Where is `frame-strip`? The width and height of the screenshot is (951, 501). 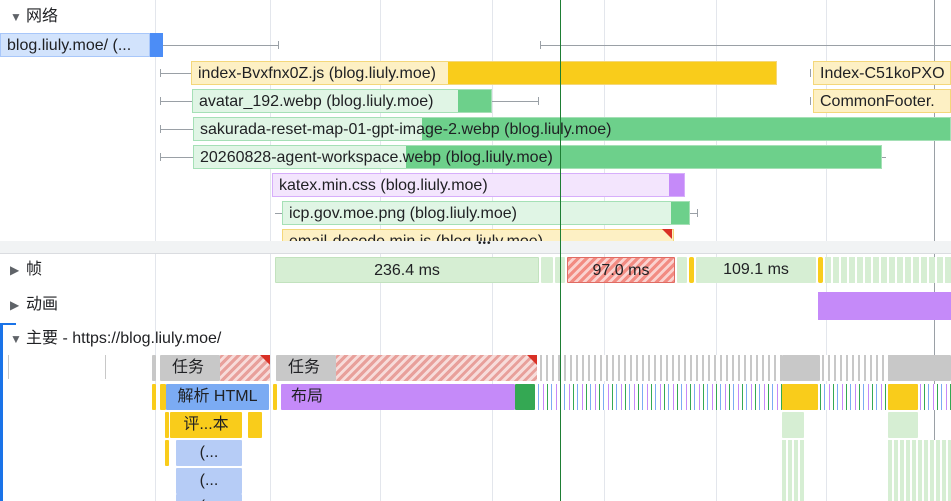 frame-strip is located at coordinates (888, 270).